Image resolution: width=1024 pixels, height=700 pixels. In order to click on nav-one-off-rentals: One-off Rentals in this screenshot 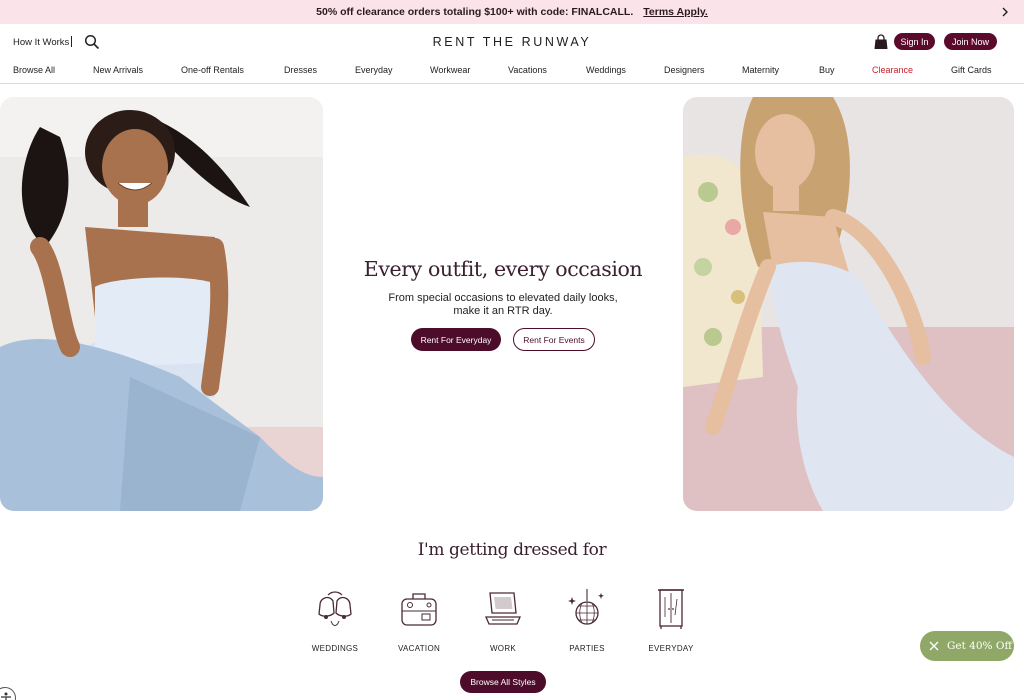, I will do `click(212, 70)`.